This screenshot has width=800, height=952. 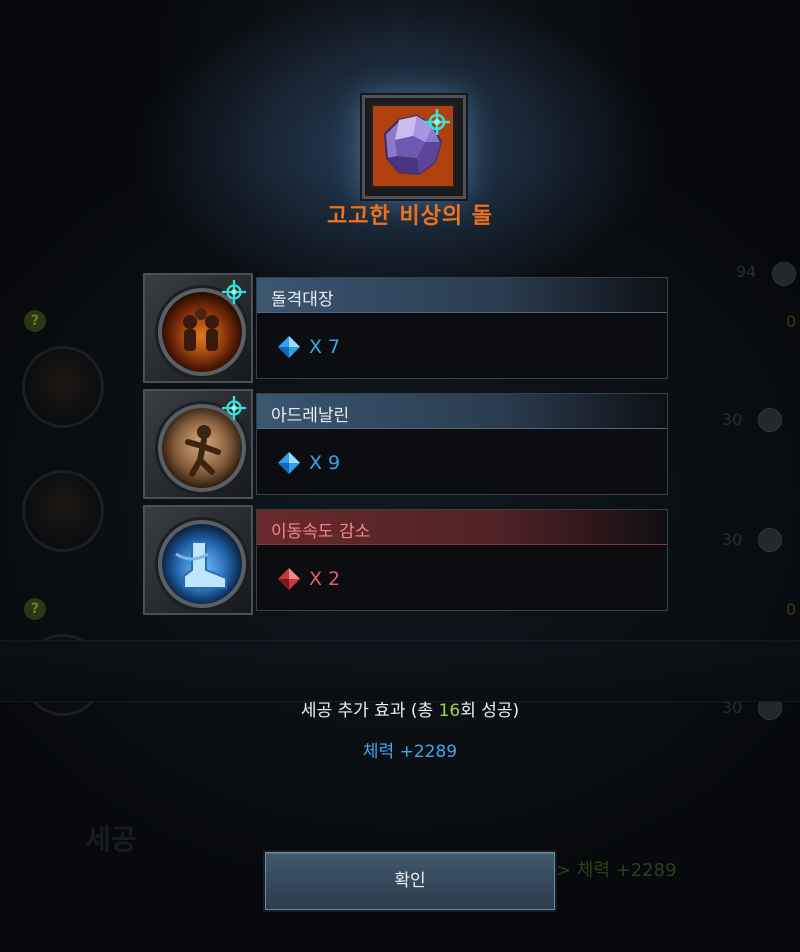 What do you see at coordinates (369, 711) in the screenshot?
I see `bonus-title-prefix: 세공 추가 효과 (총` at bounding box center [369, 711].